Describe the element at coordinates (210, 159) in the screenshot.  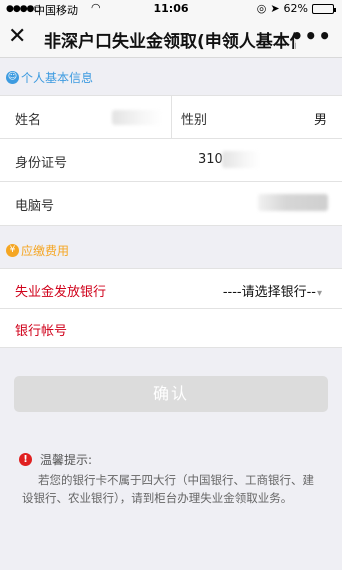
I see `id-number-value: 310` at that location.